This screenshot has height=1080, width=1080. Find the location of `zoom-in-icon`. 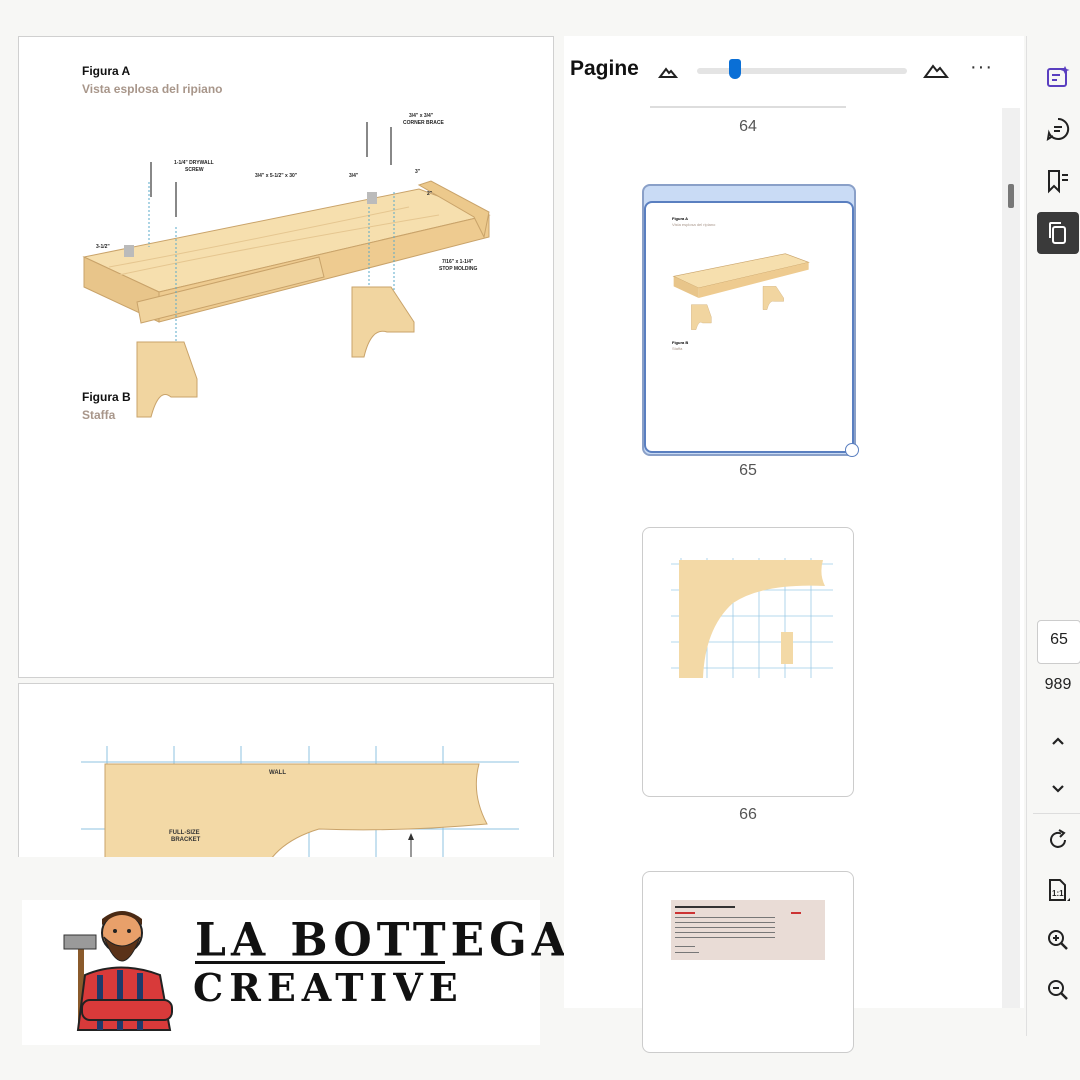

zoom-in-icon is located at coordinates (1058, 940).